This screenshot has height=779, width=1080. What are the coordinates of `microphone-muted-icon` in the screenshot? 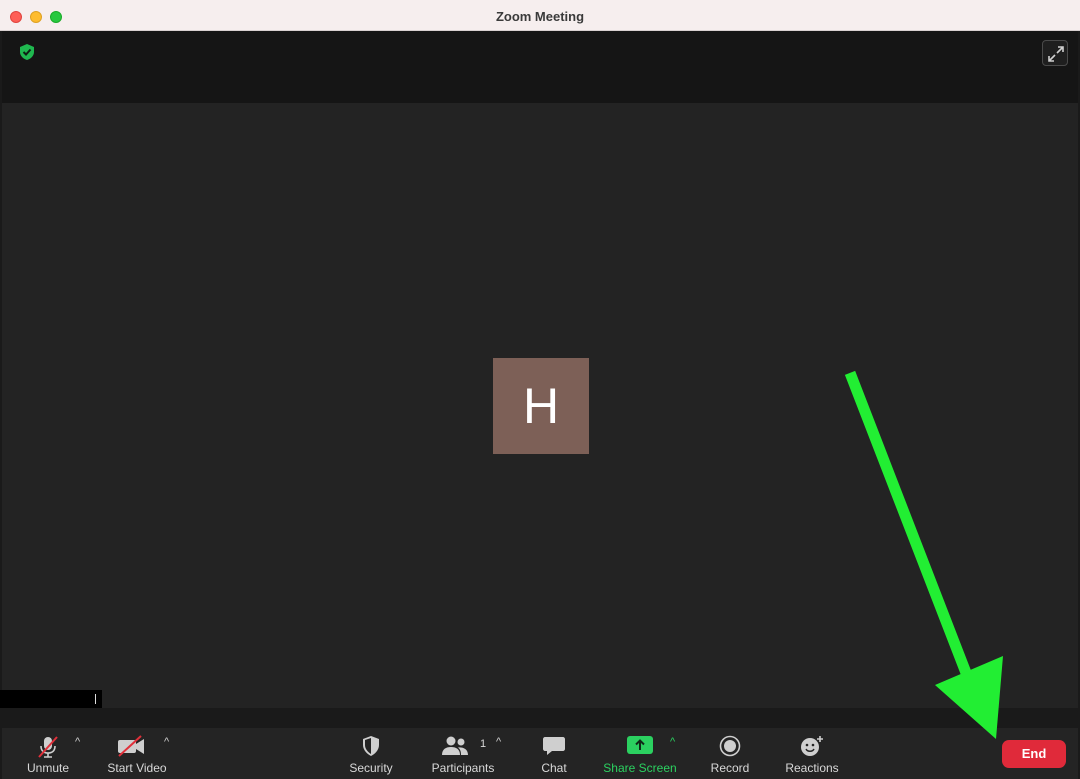 It's located at (48, 747).